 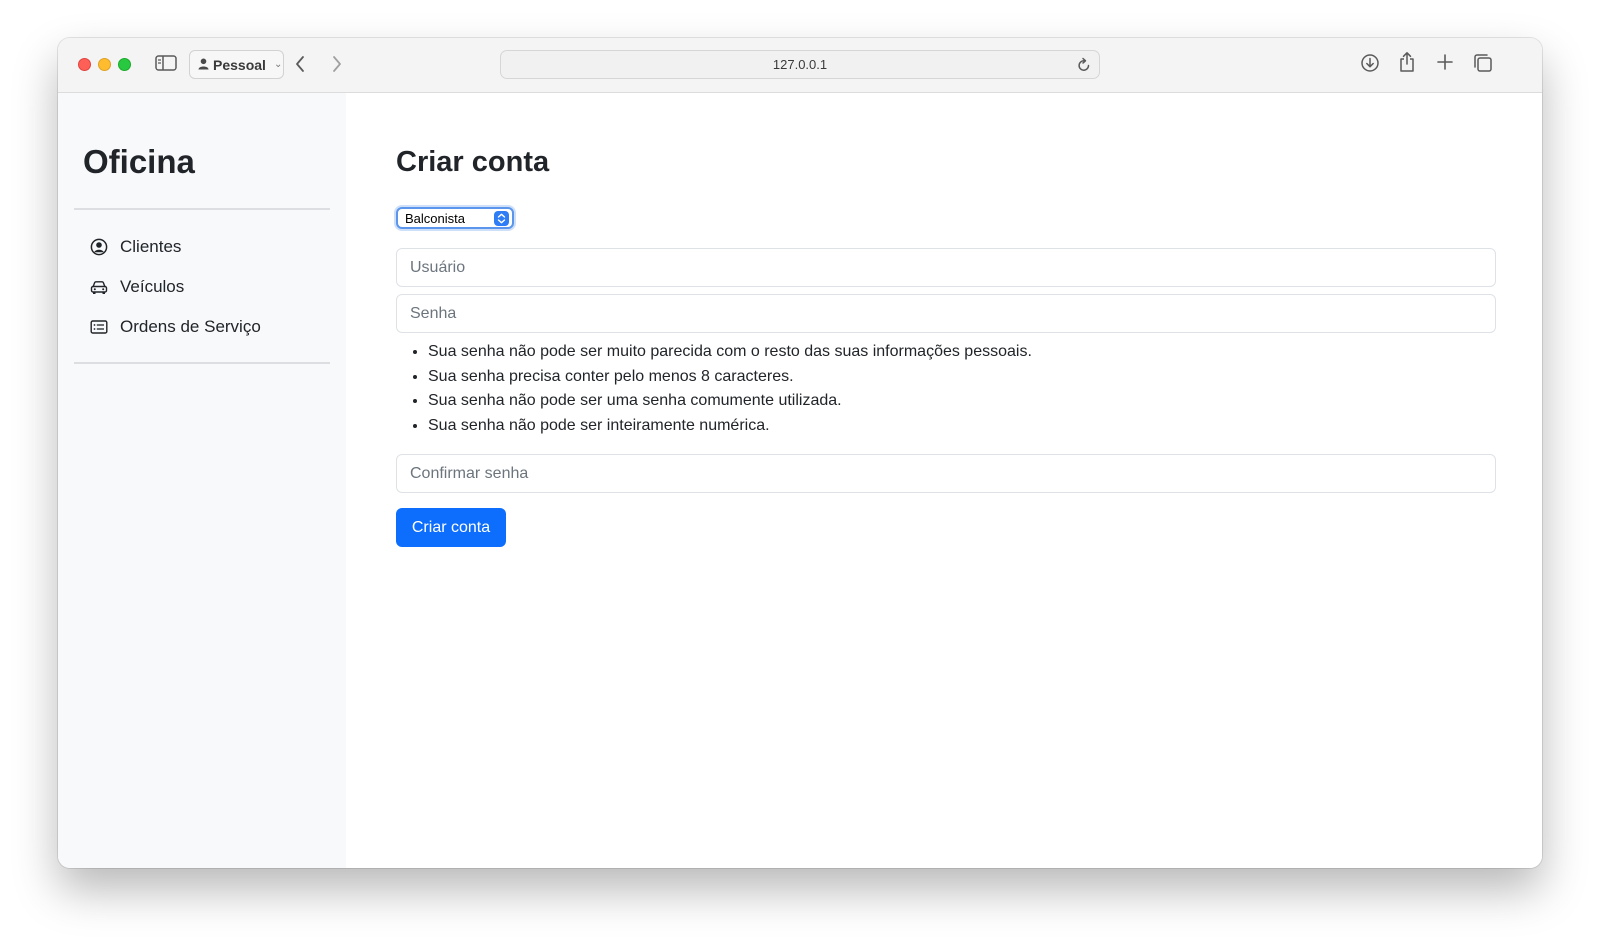 I want to click on sidebar-divider-bottom, so click(x=202, y=363).